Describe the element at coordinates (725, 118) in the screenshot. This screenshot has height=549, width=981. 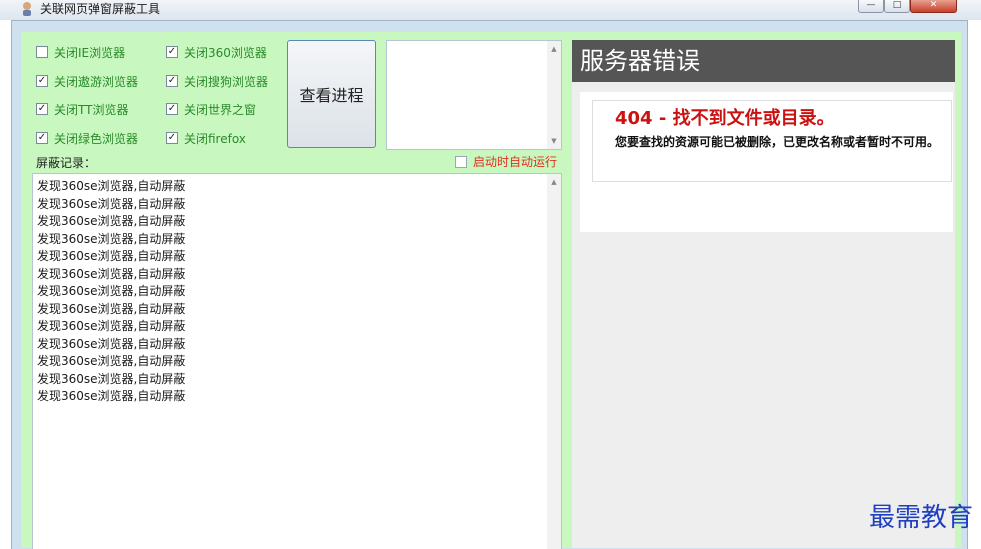
I see `error-title: 404 - 找不到文件或目录。` at that location.